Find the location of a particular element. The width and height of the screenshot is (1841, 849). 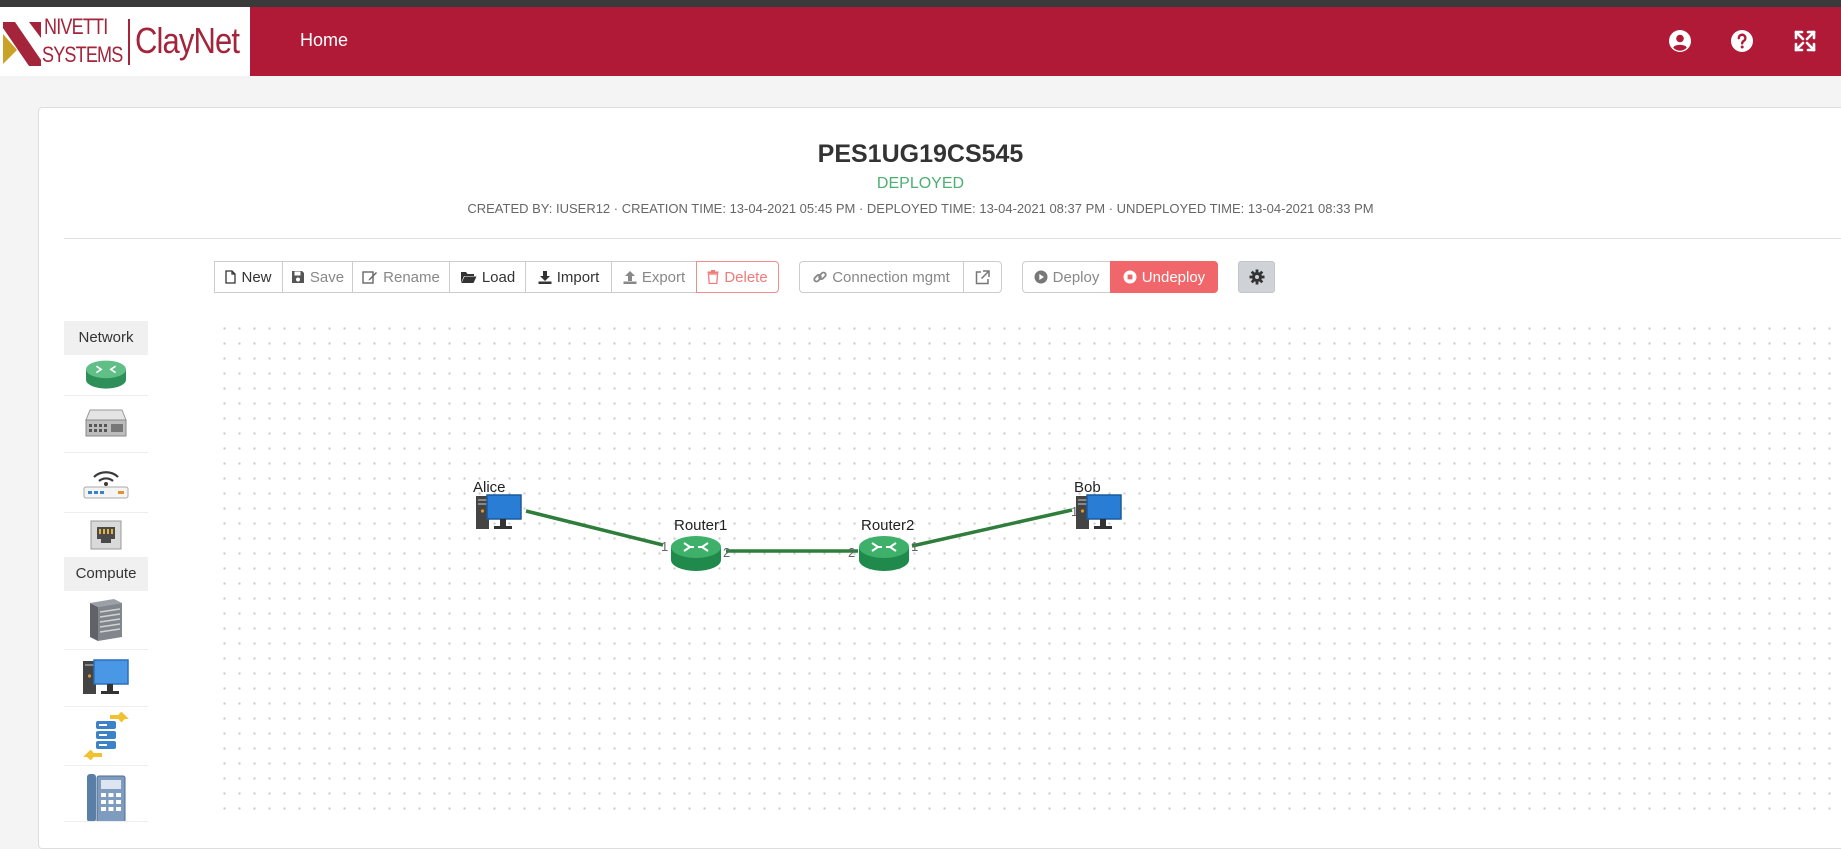

palette-item-ethernet-port is located at coordinates (106, 535).